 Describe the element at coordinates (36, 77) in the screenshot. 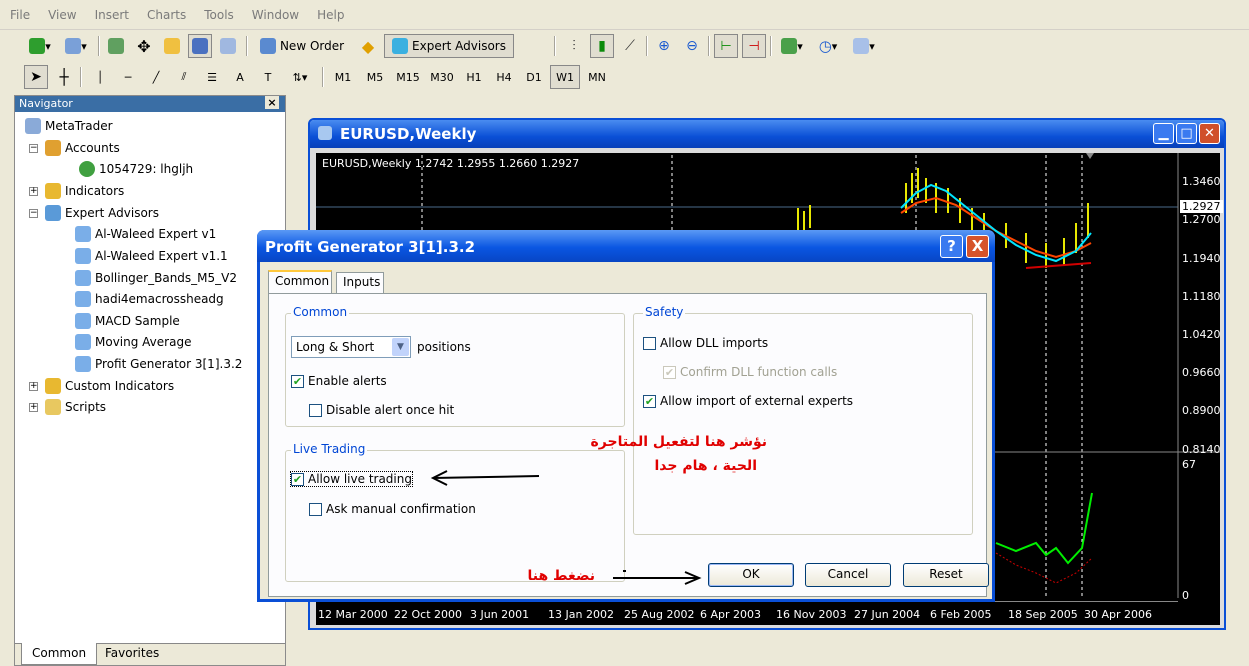

I see `cursor-button: ➤` at that location.